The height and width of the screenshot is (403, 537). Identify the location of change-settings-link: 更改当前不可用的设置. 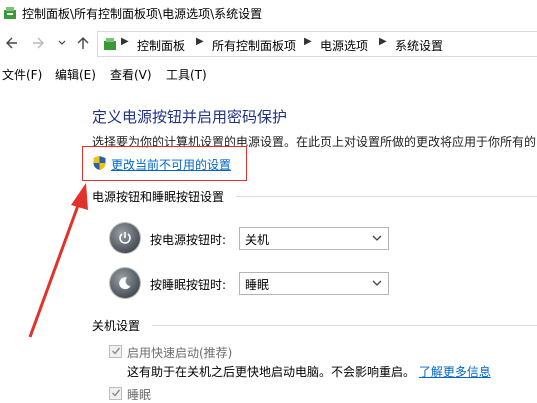
(161, 164).